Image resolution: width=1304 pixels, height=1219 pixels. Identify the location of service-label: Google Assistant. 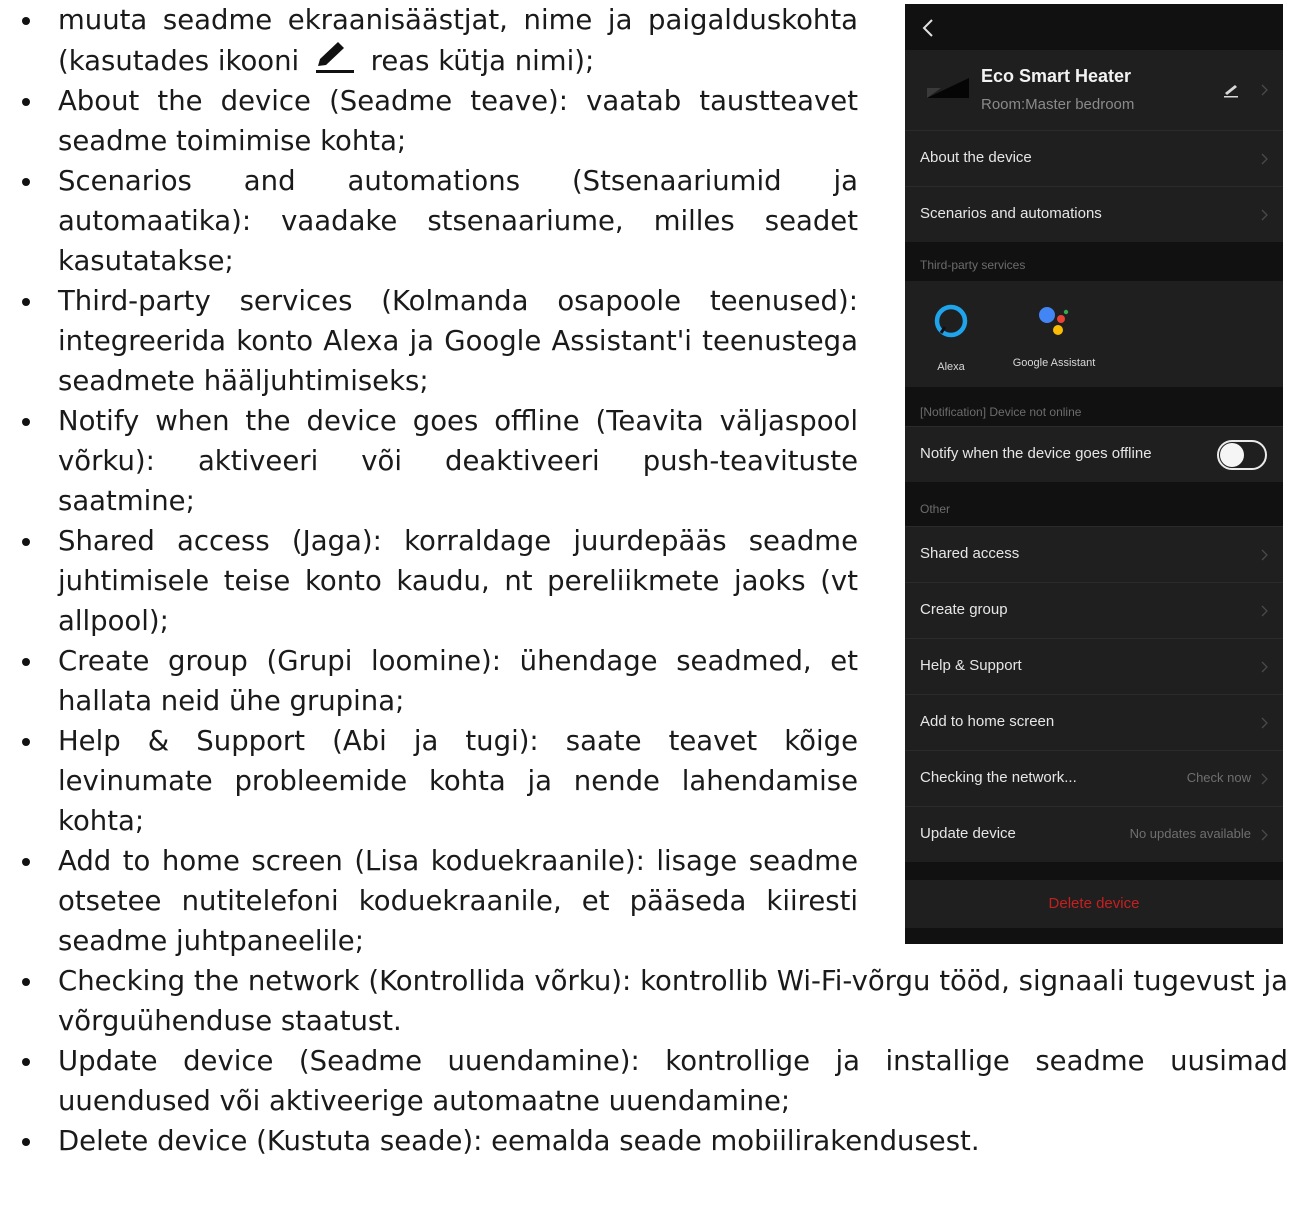
(1054, 363).